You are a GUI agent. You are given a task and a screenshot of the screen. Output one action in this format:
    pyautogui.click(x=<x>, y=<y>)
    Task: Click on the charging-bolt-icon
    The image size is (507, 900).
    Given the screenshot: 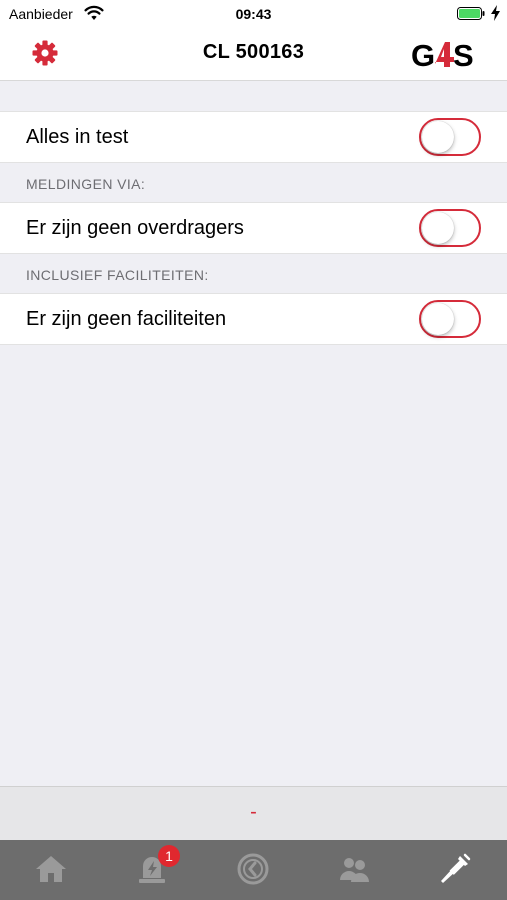 What is the action you would take?
    pyautogui.click(x=495, y=13)
    